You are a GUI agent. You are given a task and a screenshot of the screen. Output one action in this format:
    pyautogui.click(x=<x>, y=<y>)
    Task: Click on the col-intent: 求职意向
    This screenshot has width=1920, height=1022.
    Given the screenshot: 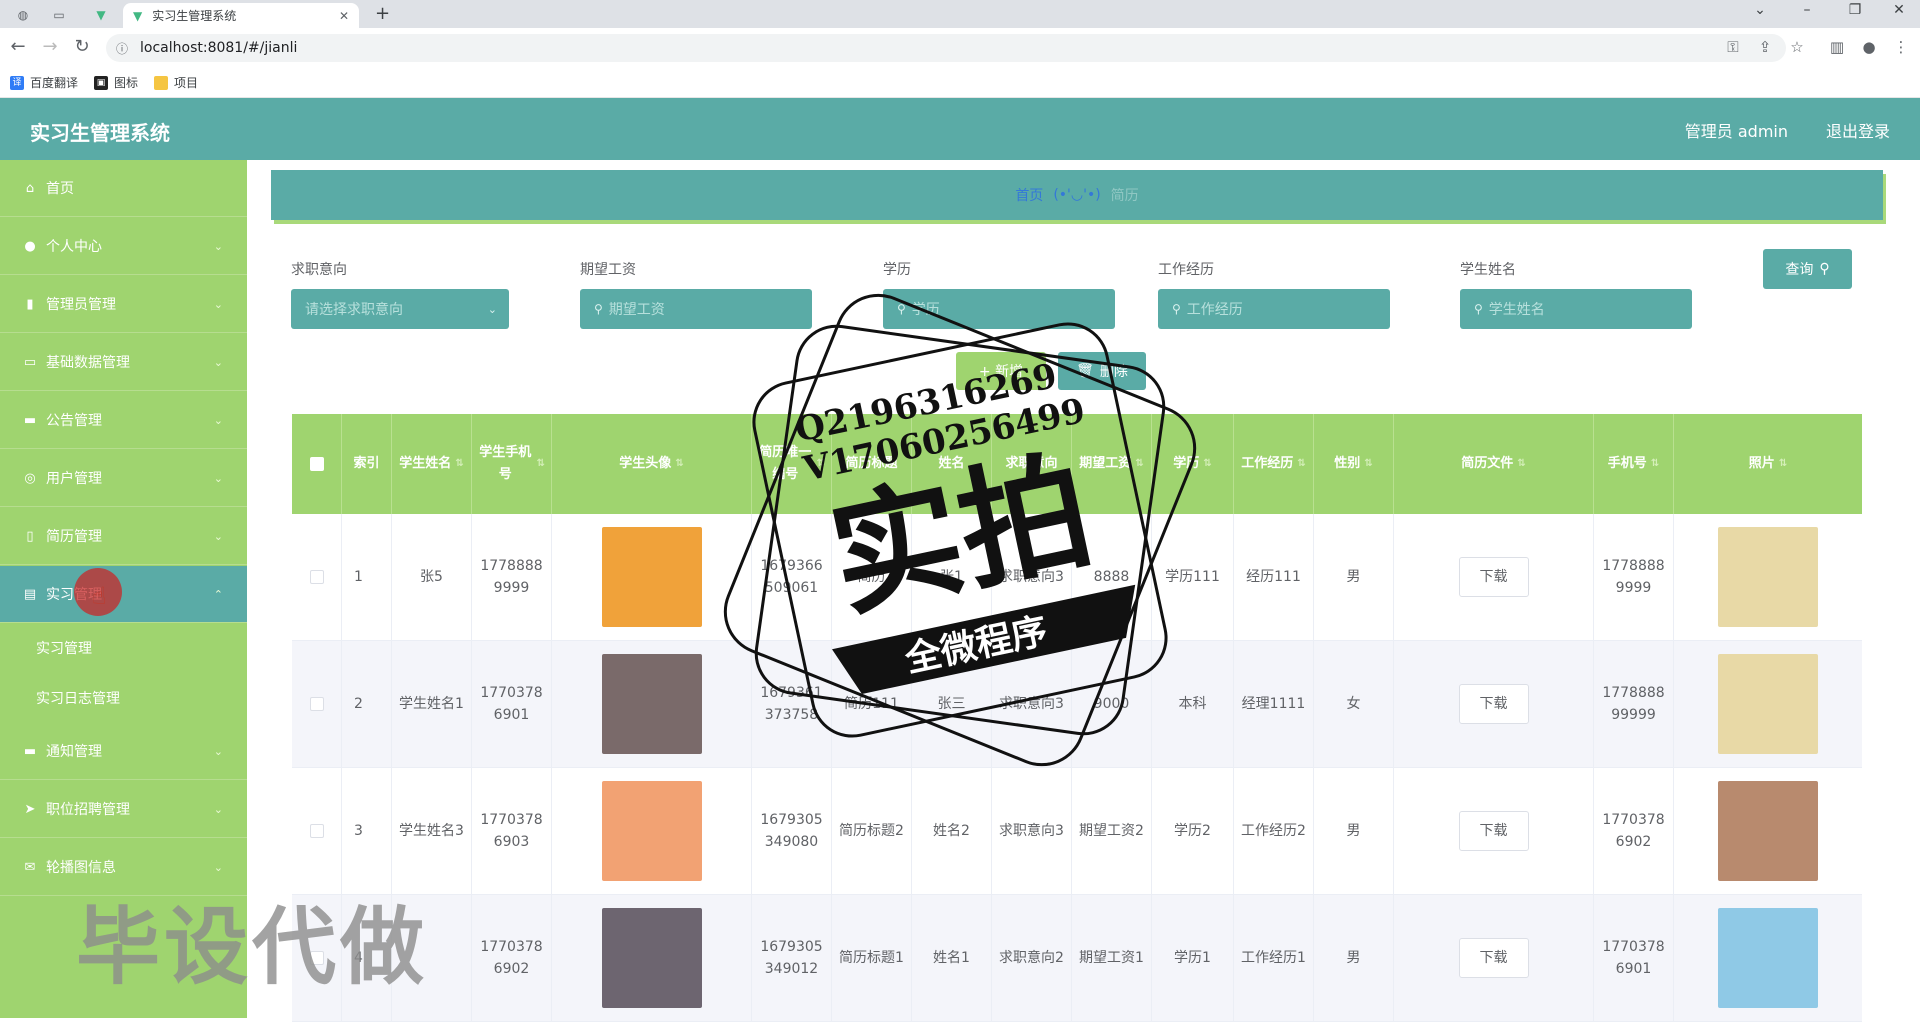 What is the action you would take?
    pyautogui.click(x=1032, y=464)
    